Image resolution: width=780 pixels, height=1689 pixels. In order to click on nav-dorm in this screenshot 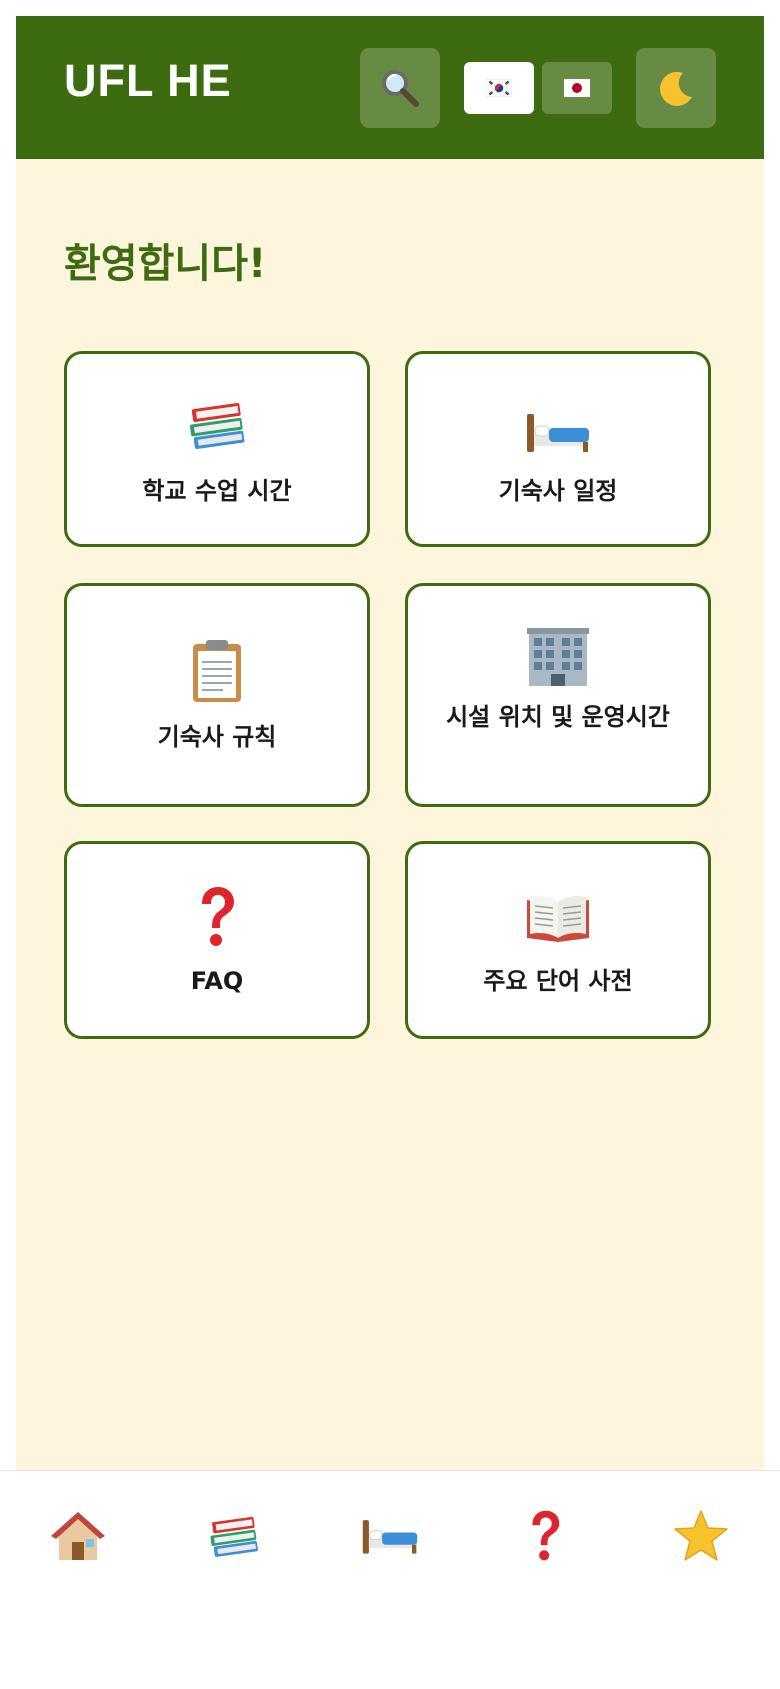, I will do `click(390, 1536)`.